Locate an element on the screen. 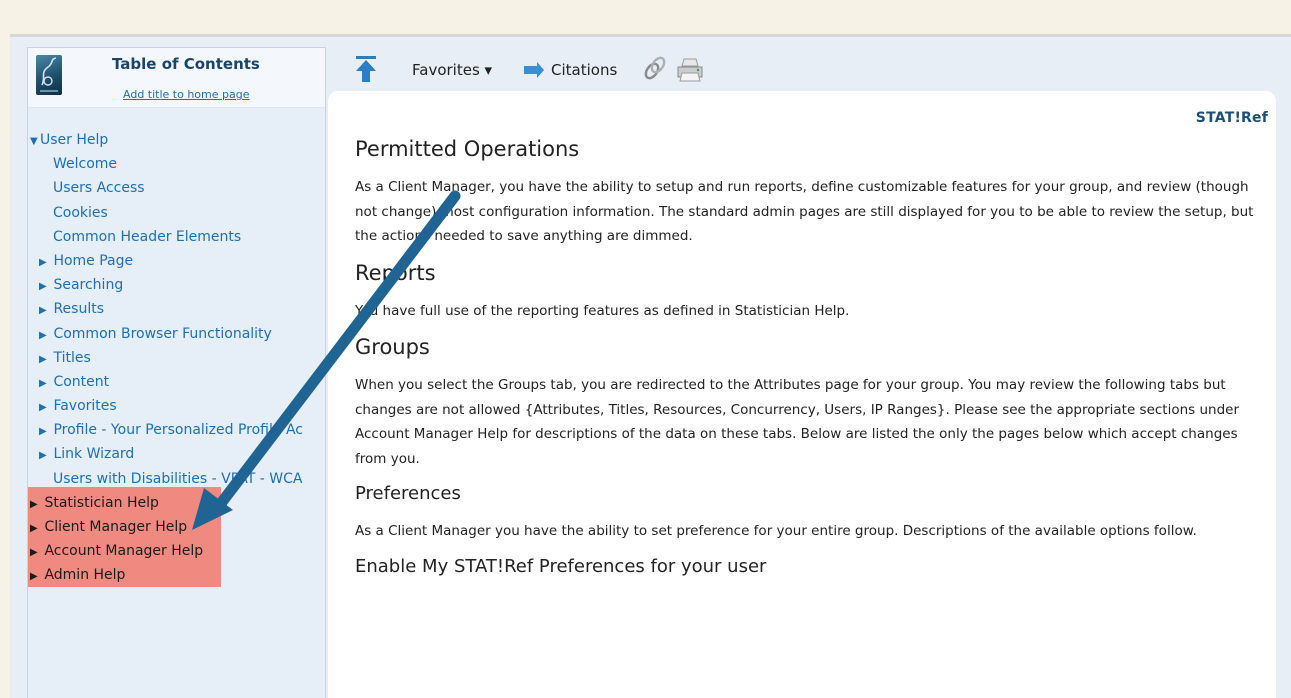 The image size is (1291, 698). favorites-menu: Favorites ▾ is located at coordinates (452, 70).